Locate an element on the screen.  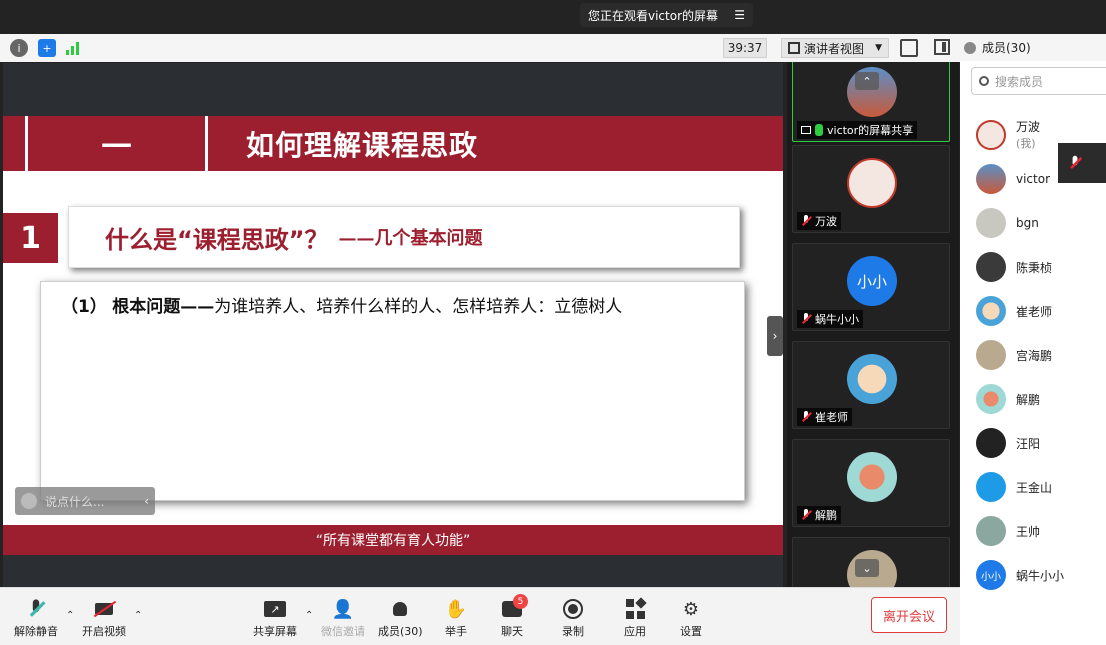
member-item: 王帅 is located at coordinates (1008, 531).